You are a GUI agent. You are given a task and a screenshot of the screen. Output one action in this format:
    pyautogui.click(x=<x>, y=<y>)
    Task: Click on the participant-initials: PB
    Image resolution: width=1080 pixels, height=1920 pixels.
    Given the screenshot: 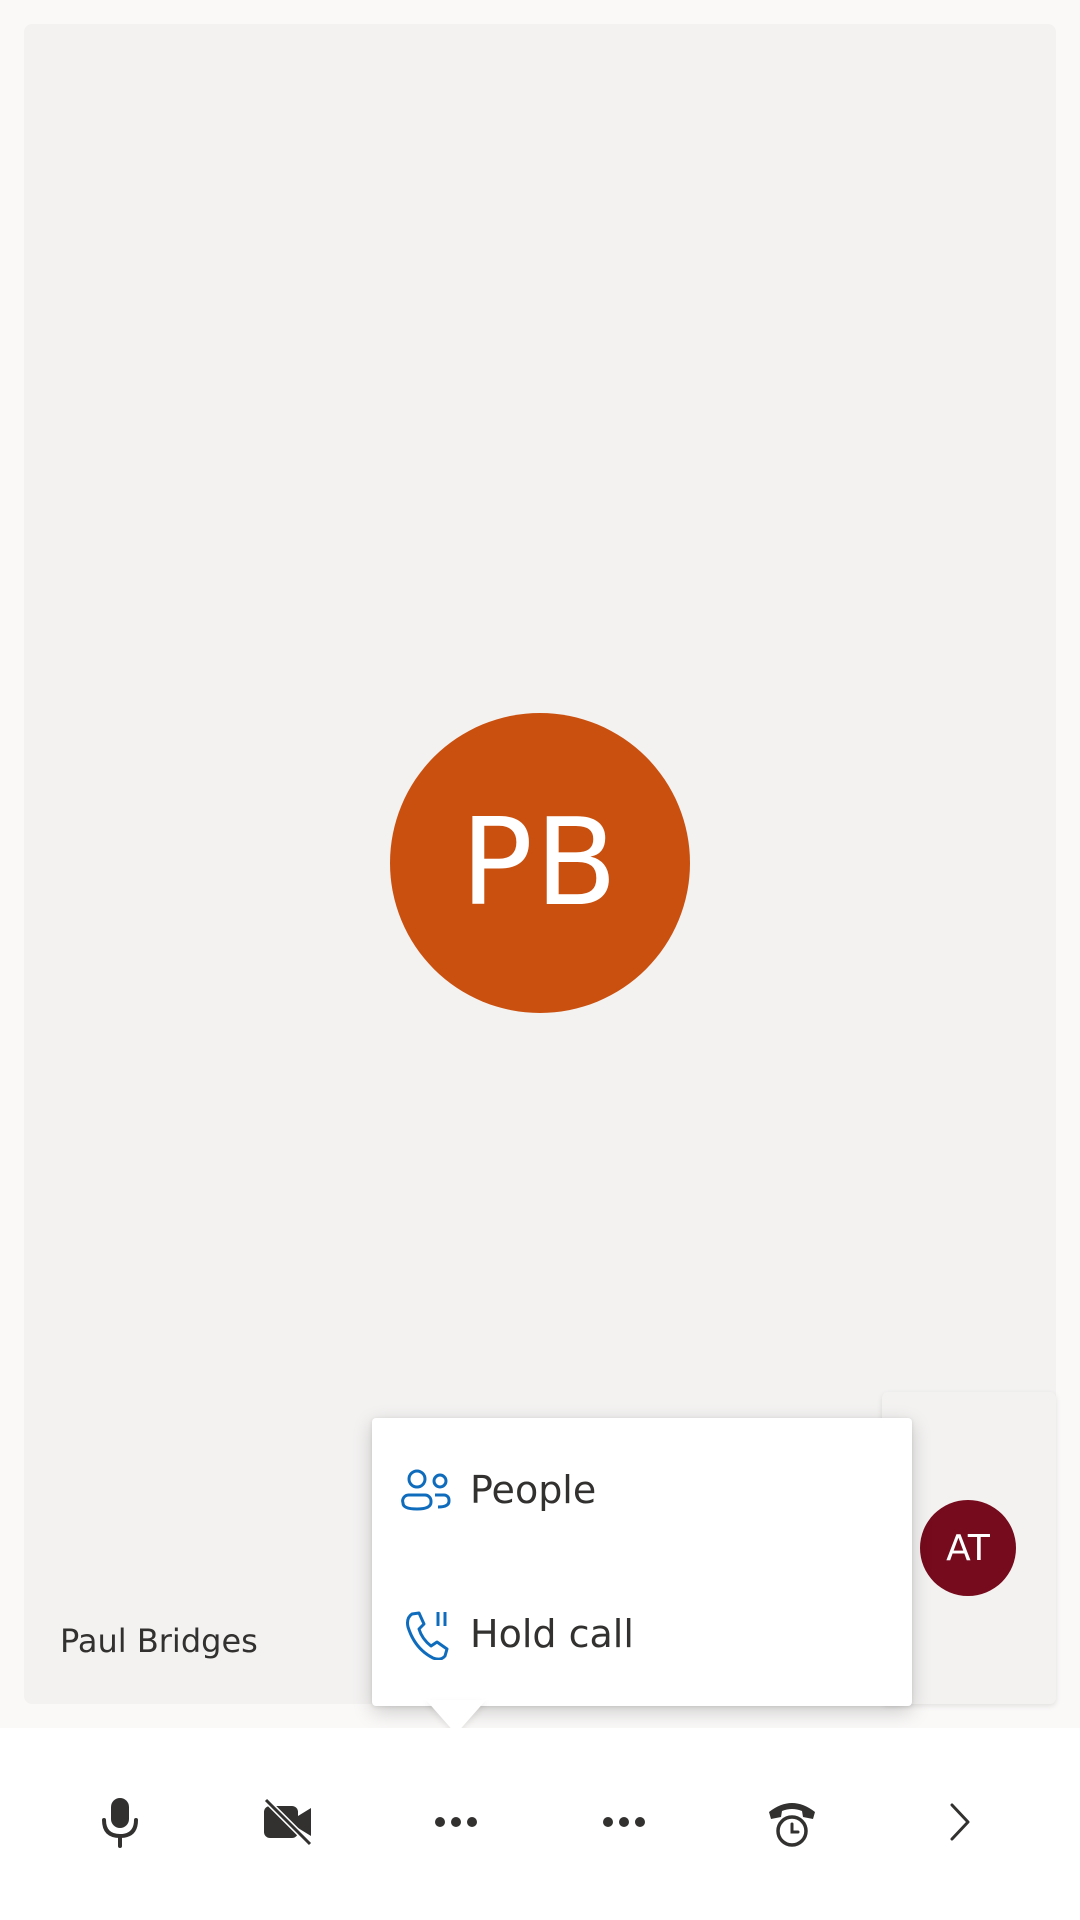 What is the action you would take?
    pyautogui.click(x=540, y=863)
    